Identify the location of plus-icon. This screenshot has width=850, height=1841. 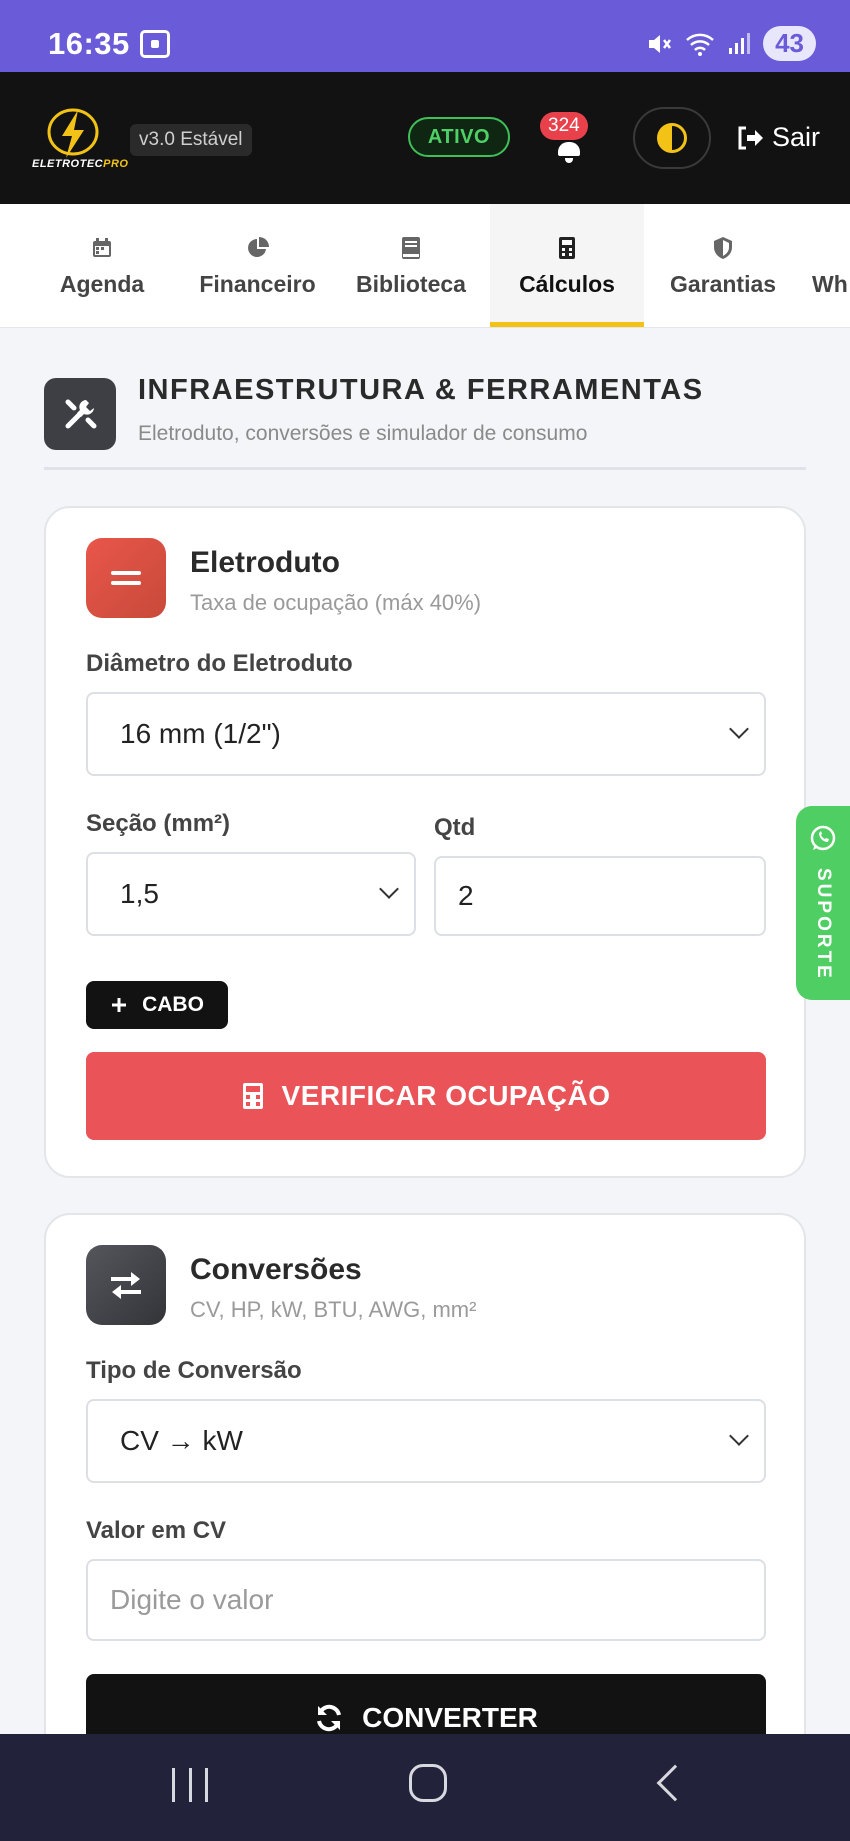
(119, 1005).